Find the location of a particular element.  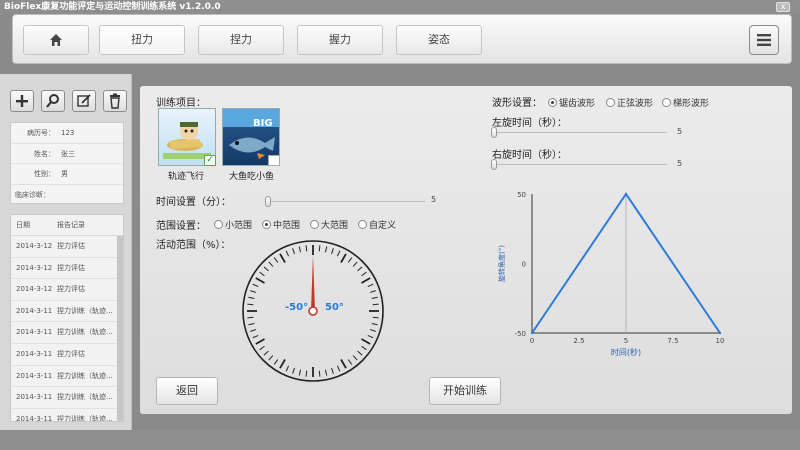

right-rotation-value: 5 is located at coordinates (680, 163).